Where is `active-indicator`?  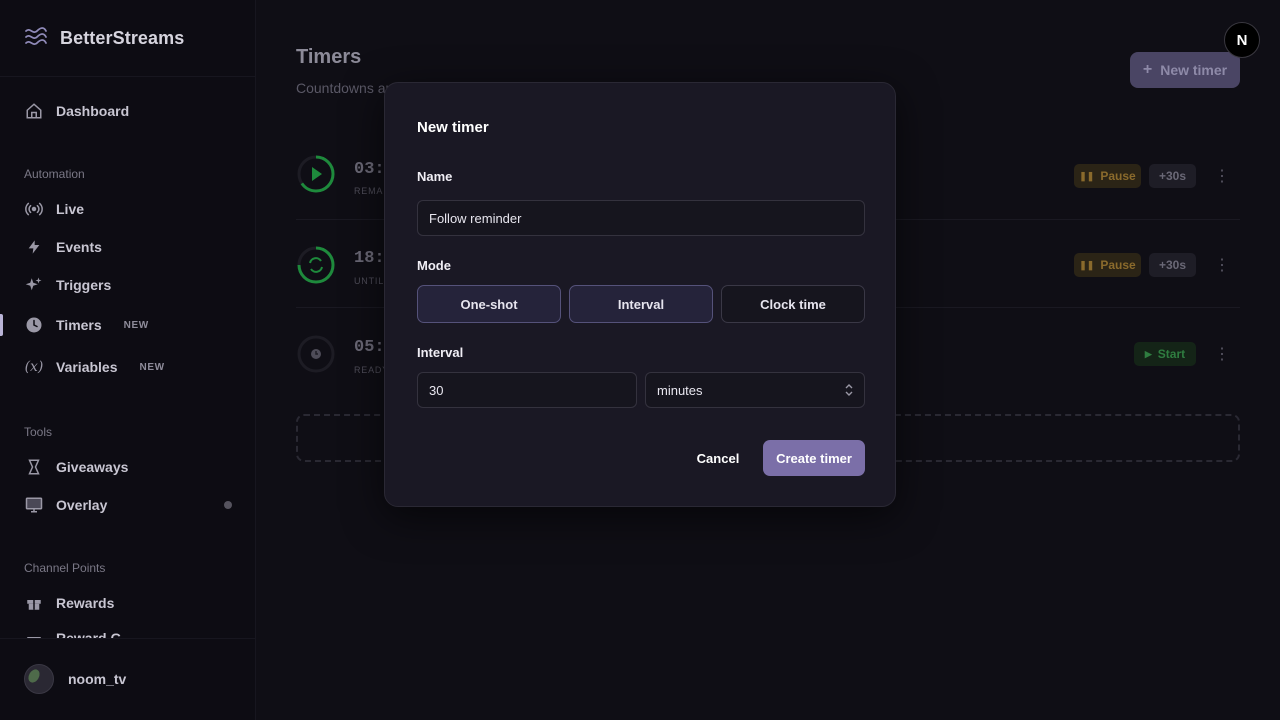
active-indicator is located at coordinates (1, 325).